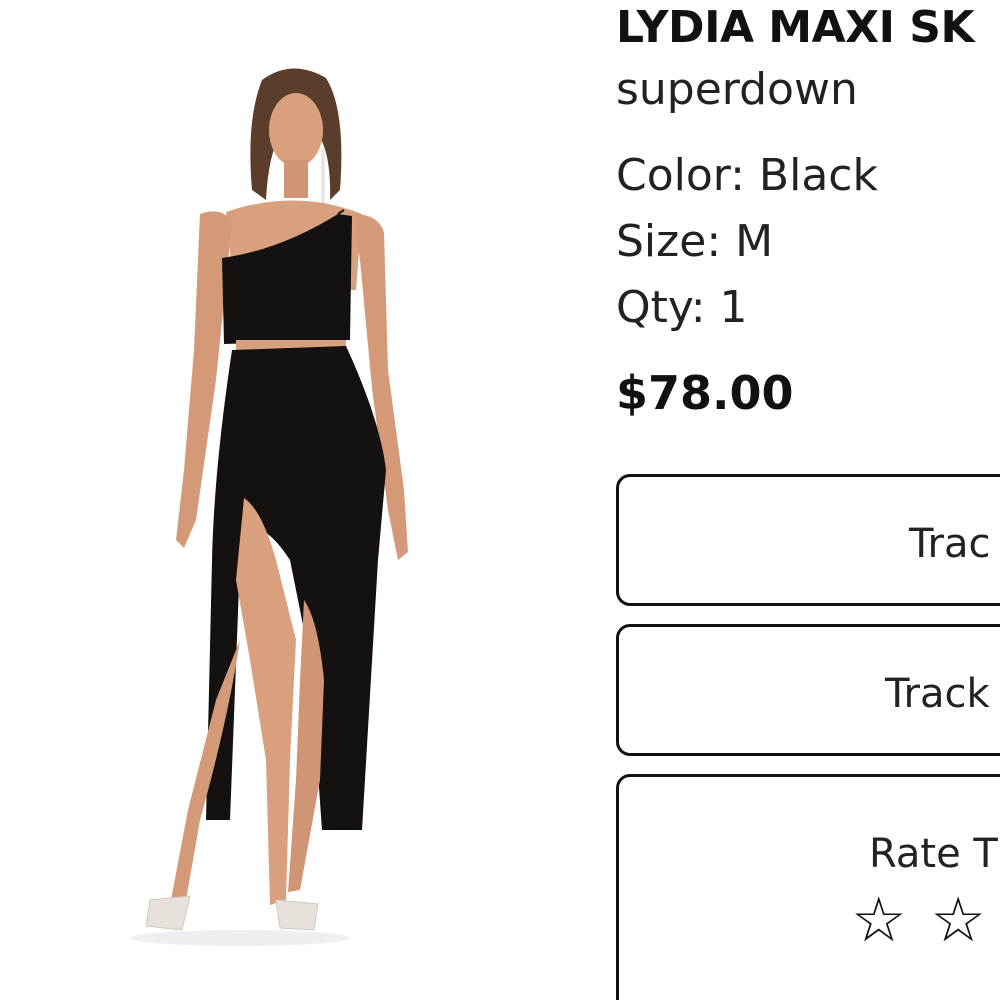 The width and height of the screenshot is (1000, 1000). Describe the element at coordinates (808, 540) in the screenshot. I see `track-package-button: Trac` at that location.